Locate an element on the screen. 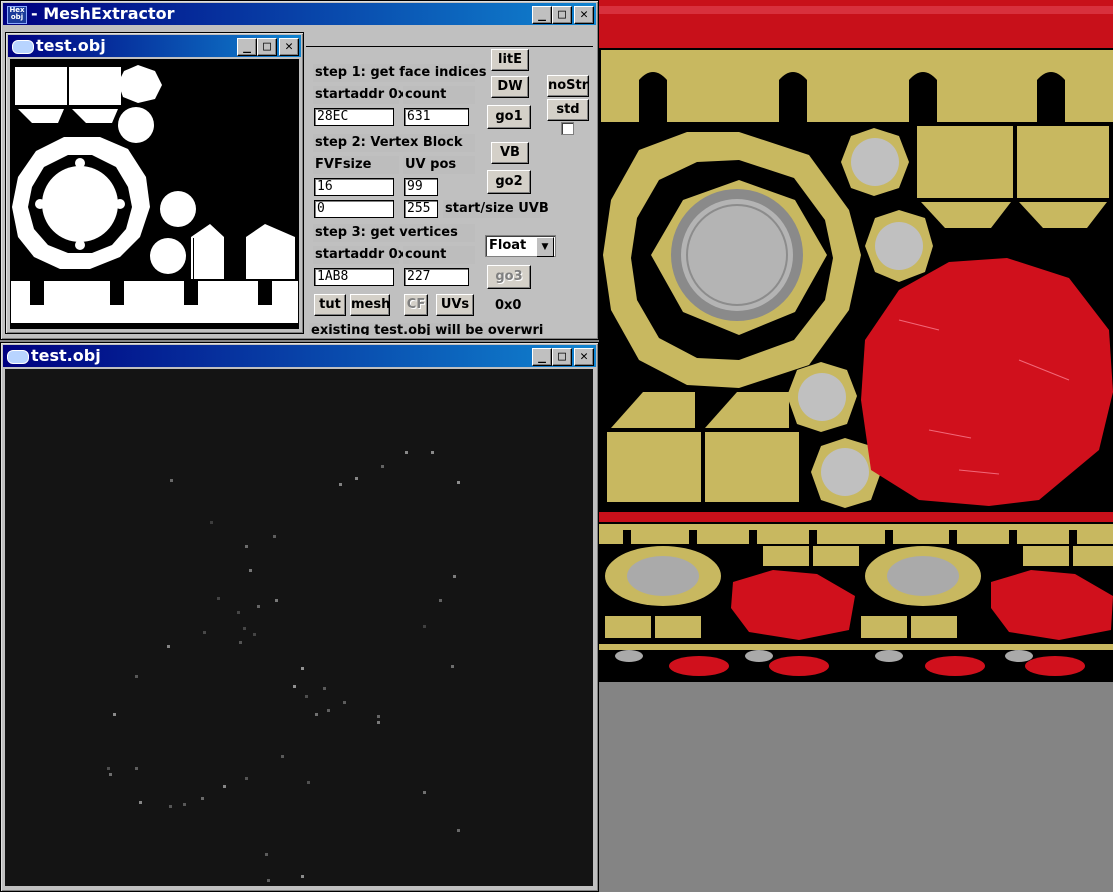  nostr-button: noStr is located at coordinates (568, 86).